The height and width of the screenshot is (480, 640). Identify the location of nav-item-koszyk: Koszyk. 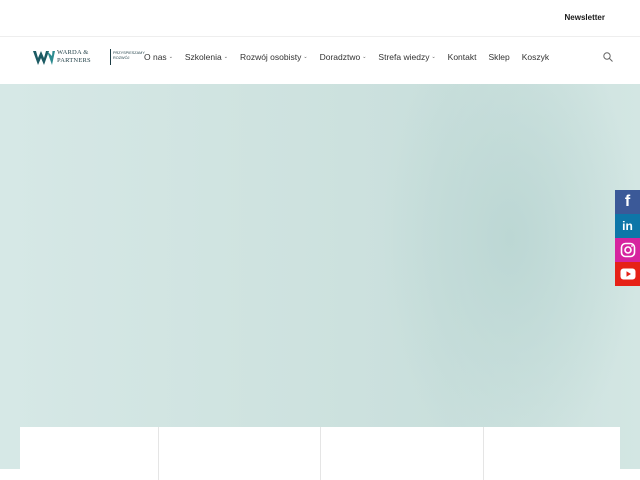
(535, 57).